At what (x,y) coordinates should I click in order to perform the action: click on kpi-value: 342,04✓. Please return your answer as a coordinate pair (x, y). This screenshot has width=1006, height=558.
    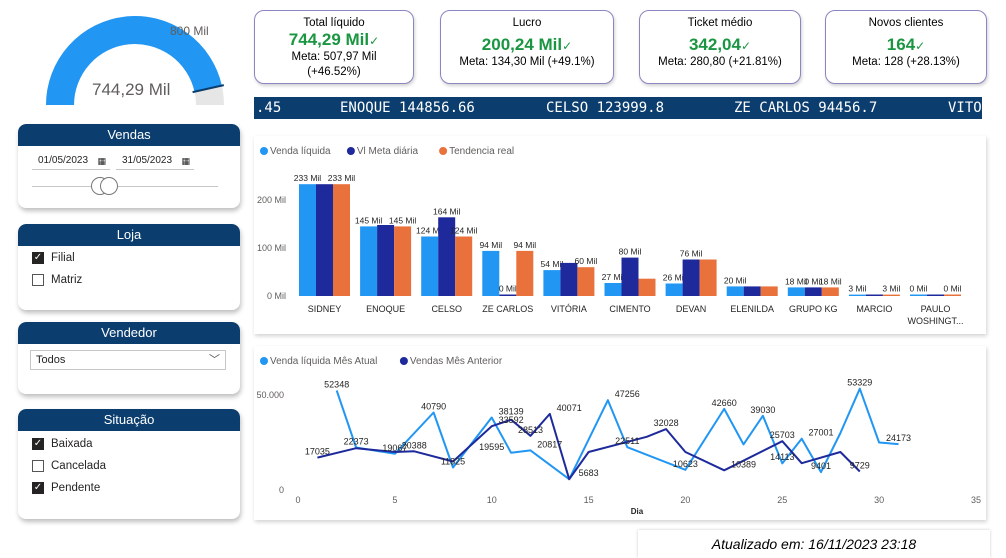
    Looking at the image, I should click on (720, 44).